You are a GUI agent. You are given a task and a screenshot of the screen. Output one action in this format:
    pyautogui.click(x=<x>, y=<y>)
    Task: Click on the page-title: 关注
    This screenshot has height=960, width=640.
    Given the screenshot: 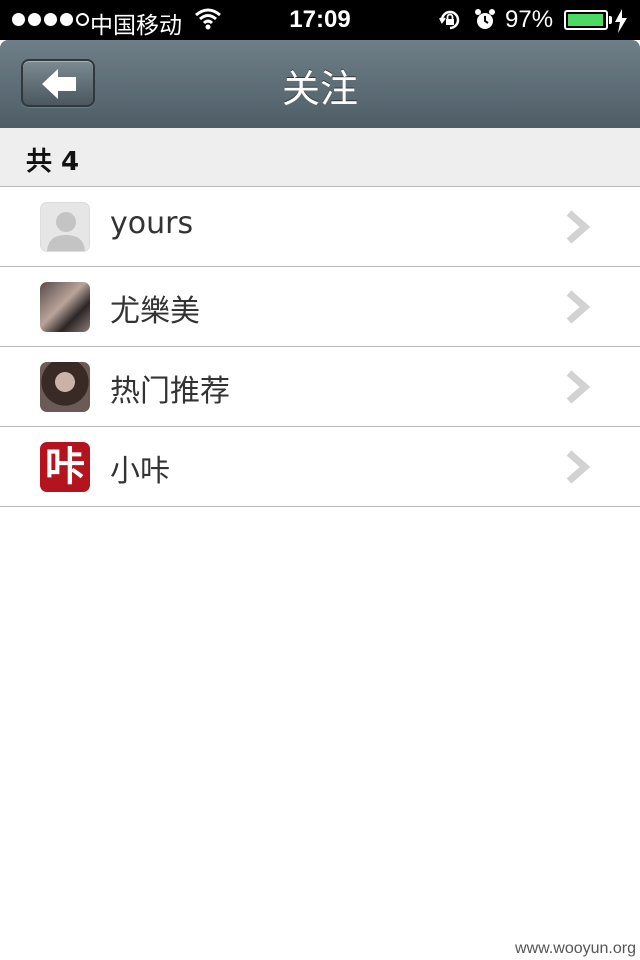 What is the action you would take?
    pyautogui.click(x=319, y=89)
    